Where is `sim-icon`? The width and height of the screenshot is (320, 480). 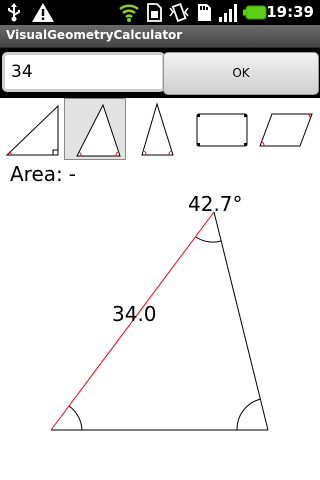 sim-icon is located at coordinates (154, 12).